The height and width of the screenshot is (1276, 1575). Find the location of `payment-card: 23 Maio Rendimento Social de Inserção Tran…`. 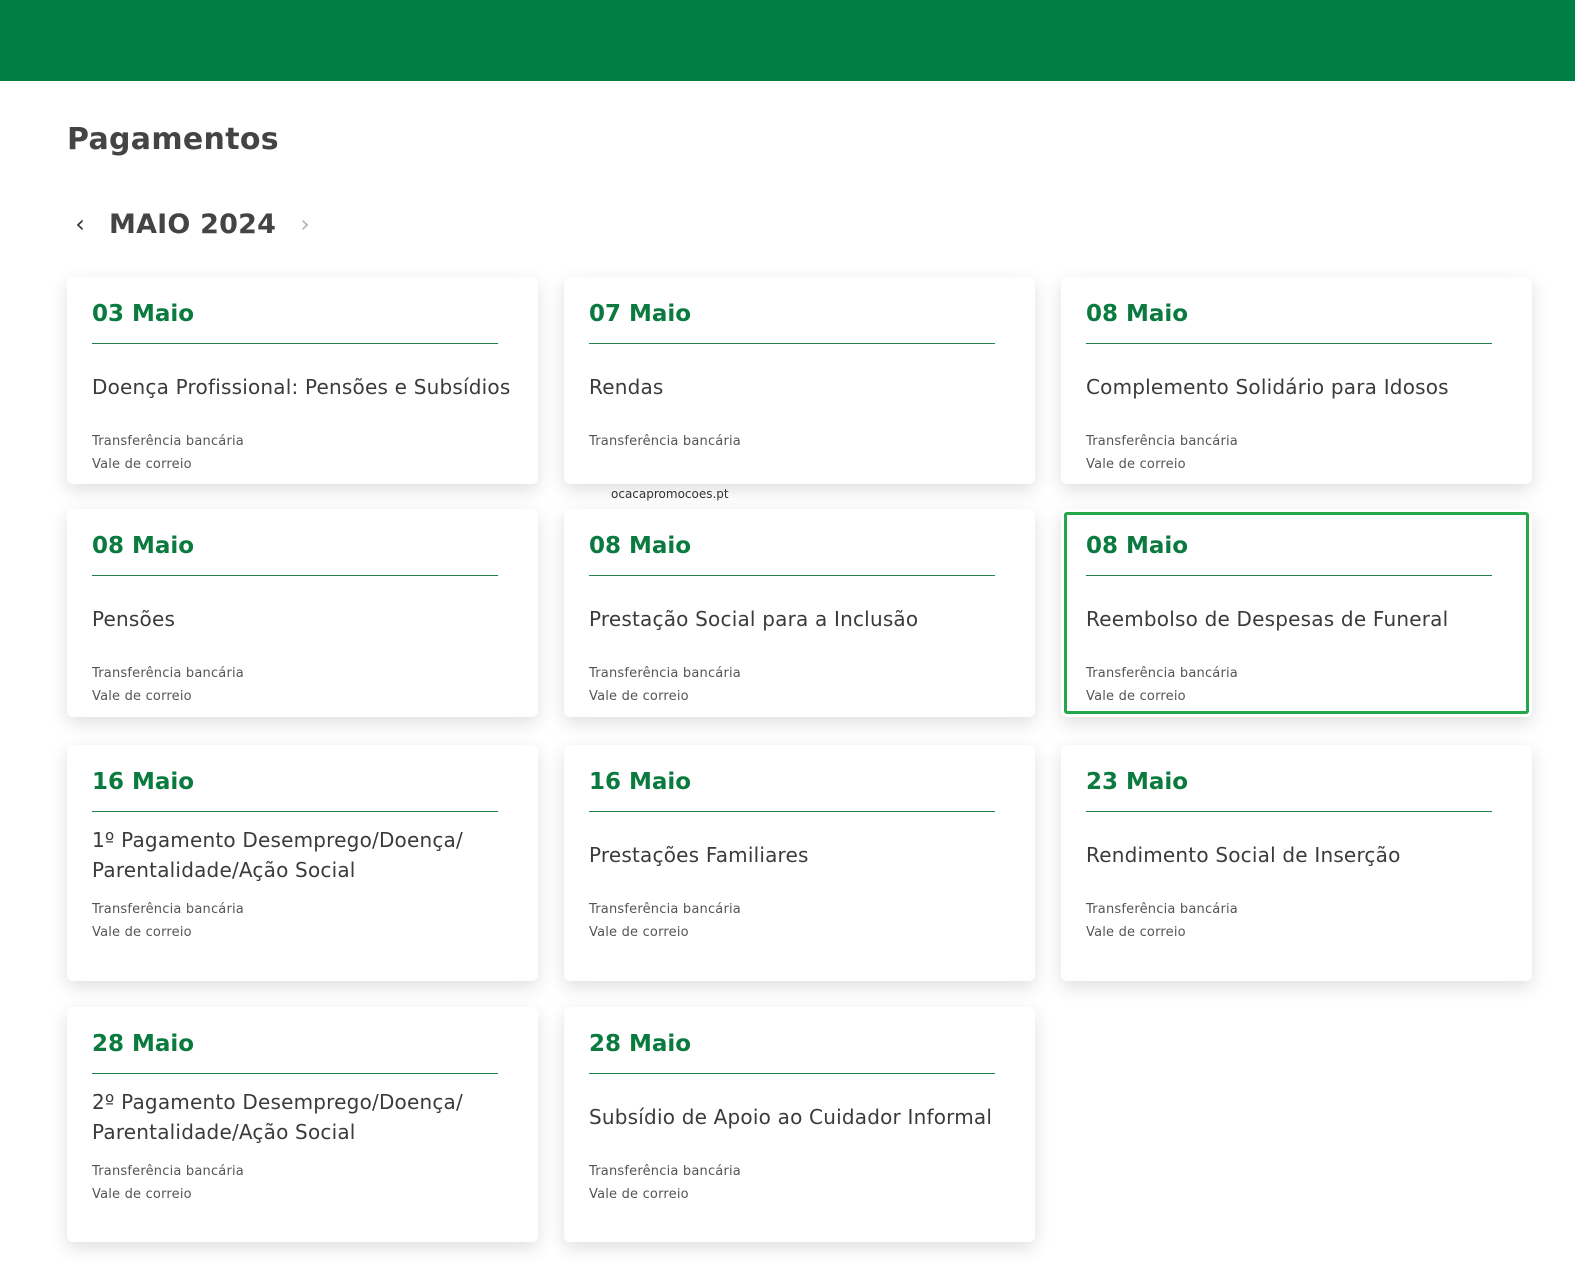

payment-card: 23 Maio Rendimento Social de Inserção Tran… is located at coordinates (1296, 863).